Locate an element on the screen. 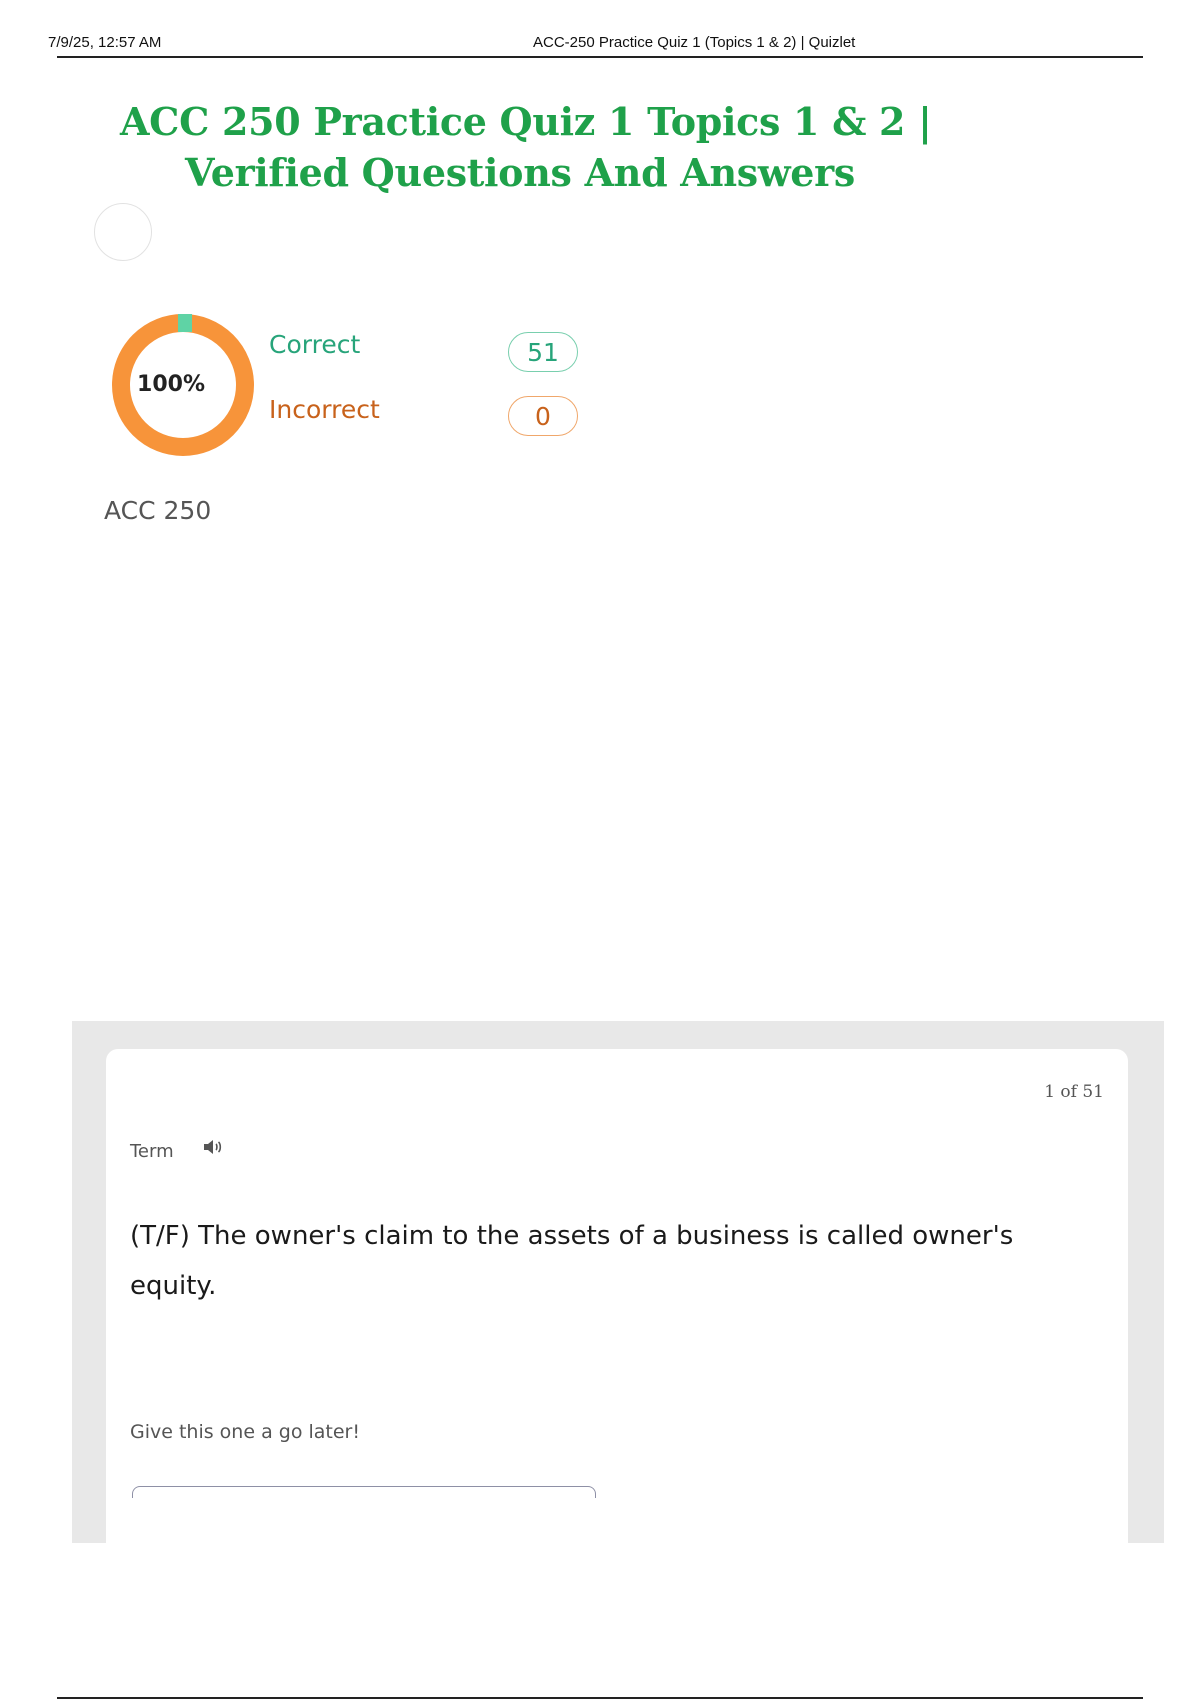 Image resolution: width=1200 pixels, height=1700 pixels. document-title-line-1: ACC 250 Practice Quiz 1 Topics 1 & 2 | is located at coordinates (526, 121).